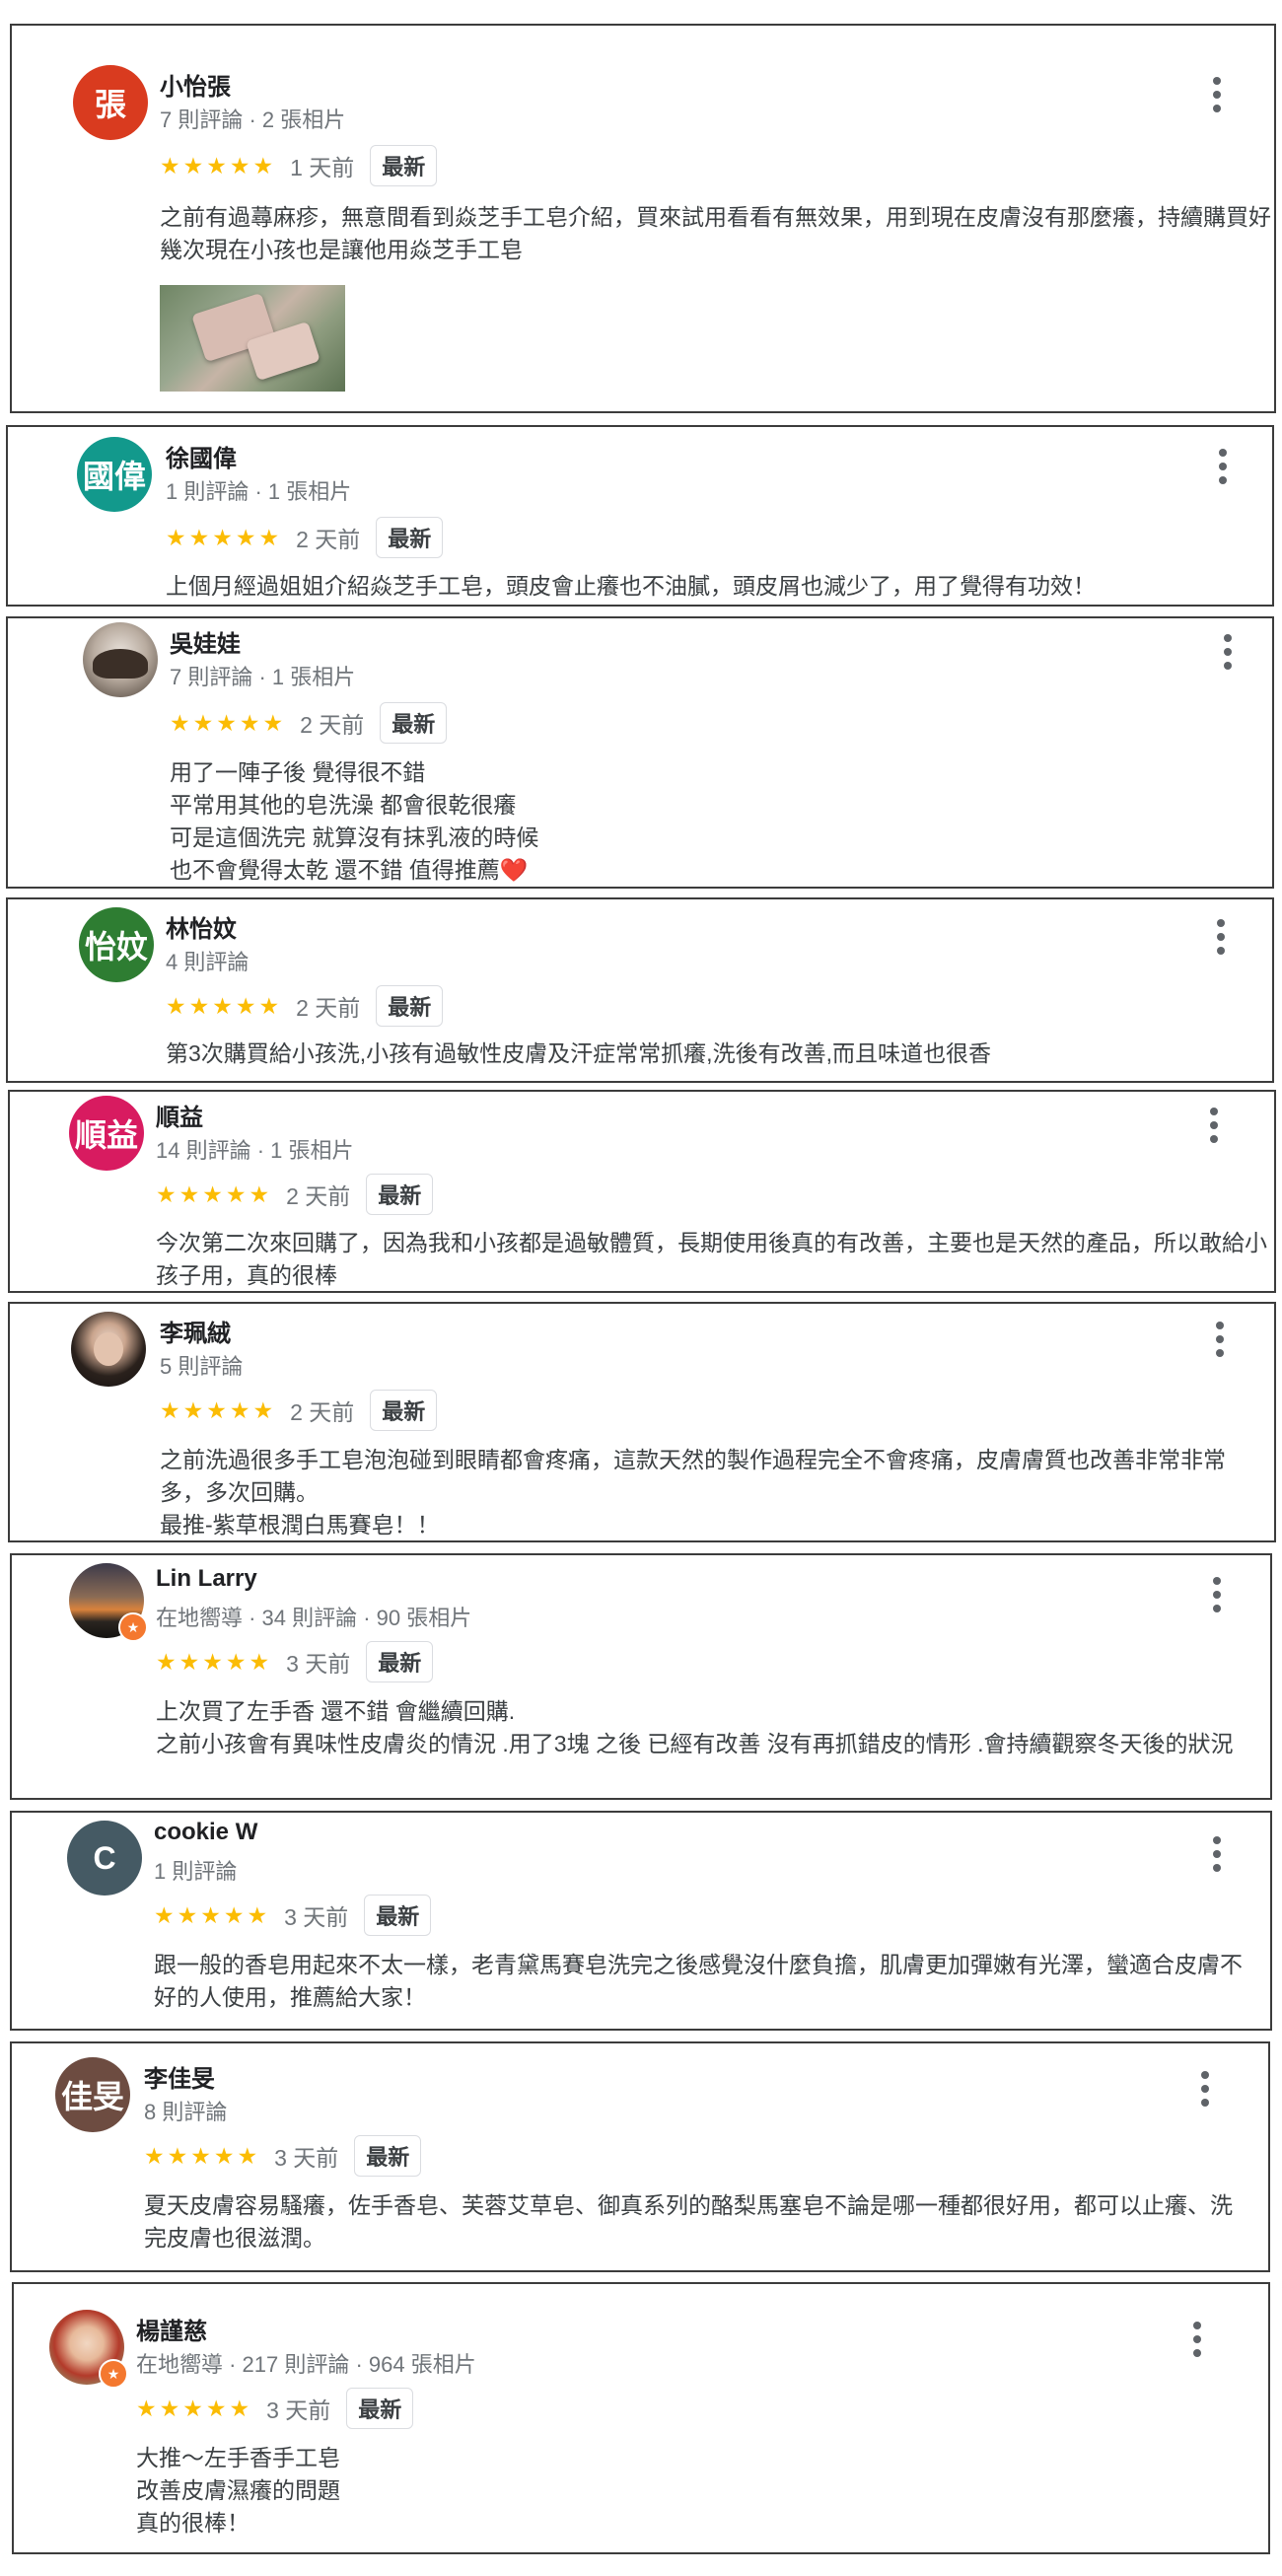 This screenshot has width=1282, height=2576. I want to click on avatar: 國偉, so click(114, 475).